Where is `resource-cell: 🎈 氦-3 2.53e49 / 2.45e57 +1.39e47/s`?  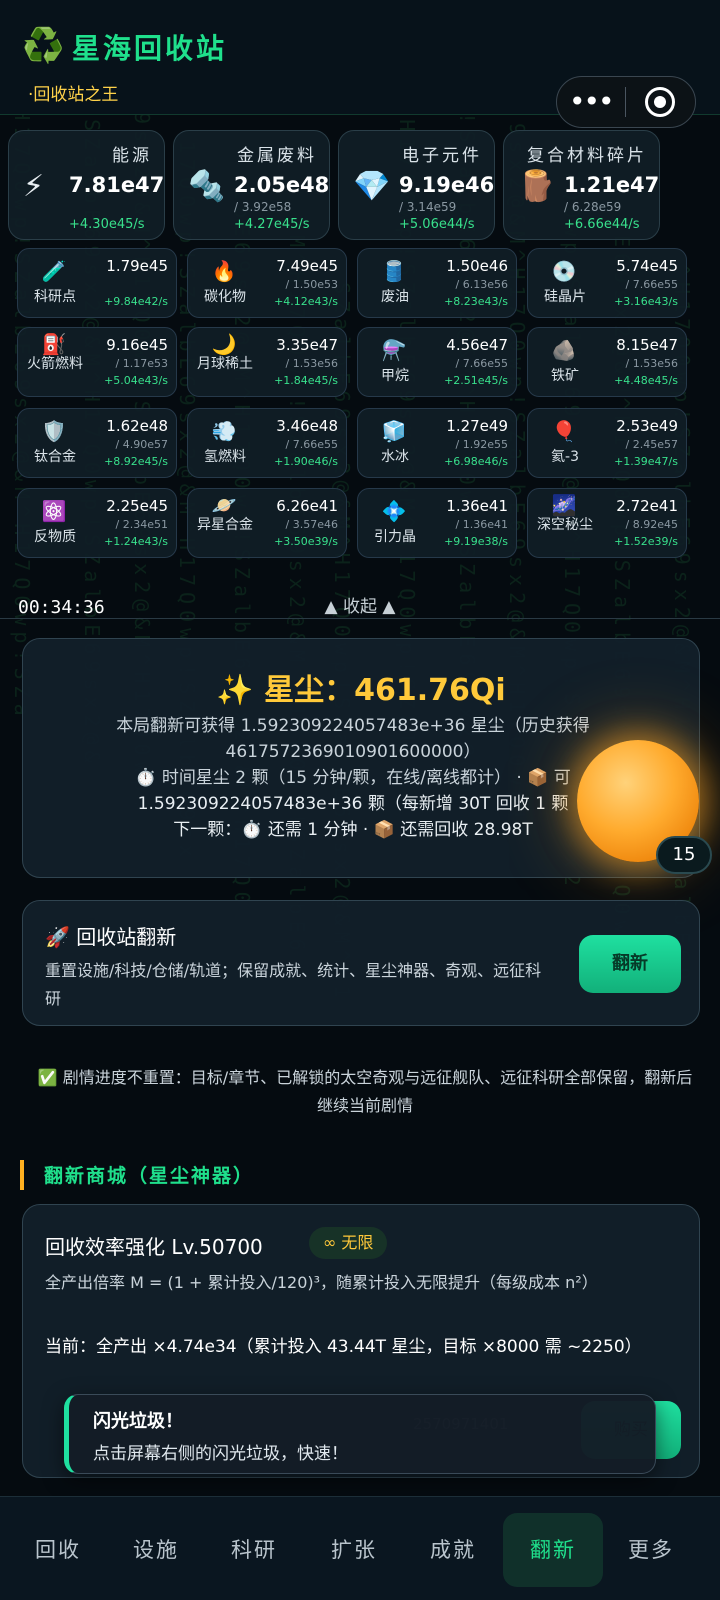
resource-cell: 🎈 氦-3 2.53e49 / 2.45e57 +1.39e47/s is located at coordinates (607, 443).